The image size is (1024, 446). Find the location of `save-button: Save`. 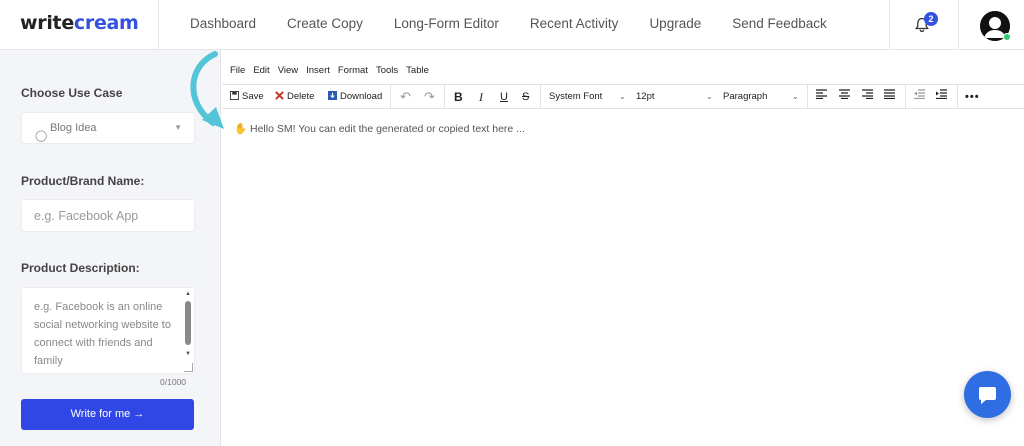

save-button: Save is located at coordinates (247, 97).